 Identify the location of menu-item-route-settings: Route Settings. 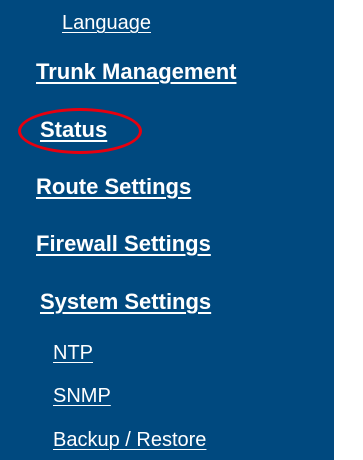
(113, 187).